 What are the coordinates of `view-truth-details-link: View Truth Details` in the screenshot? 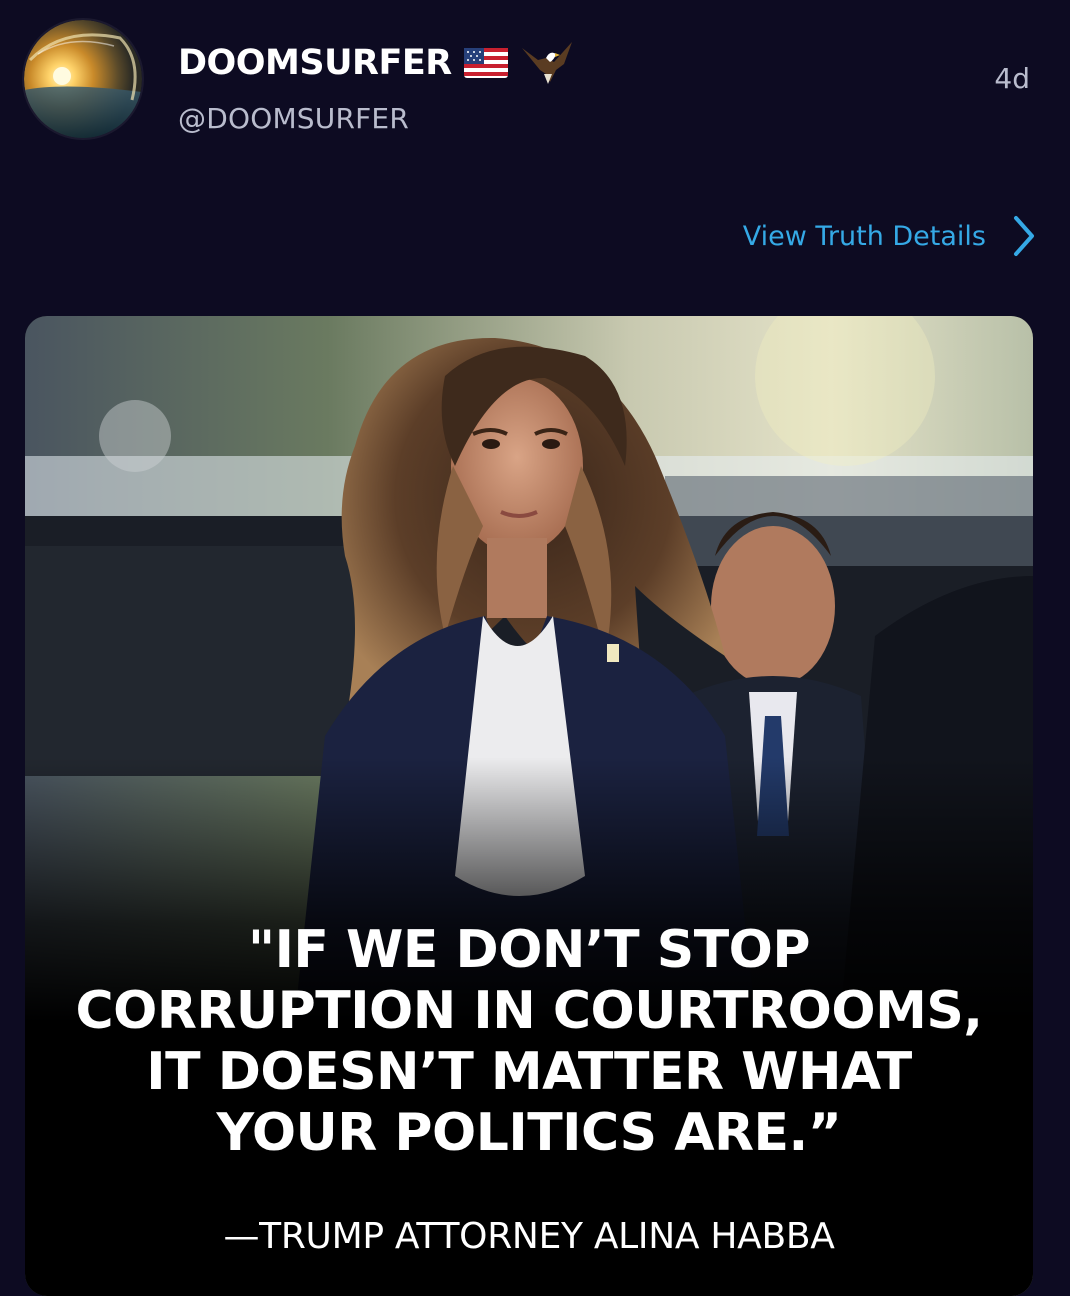 It's located at (889, 236).